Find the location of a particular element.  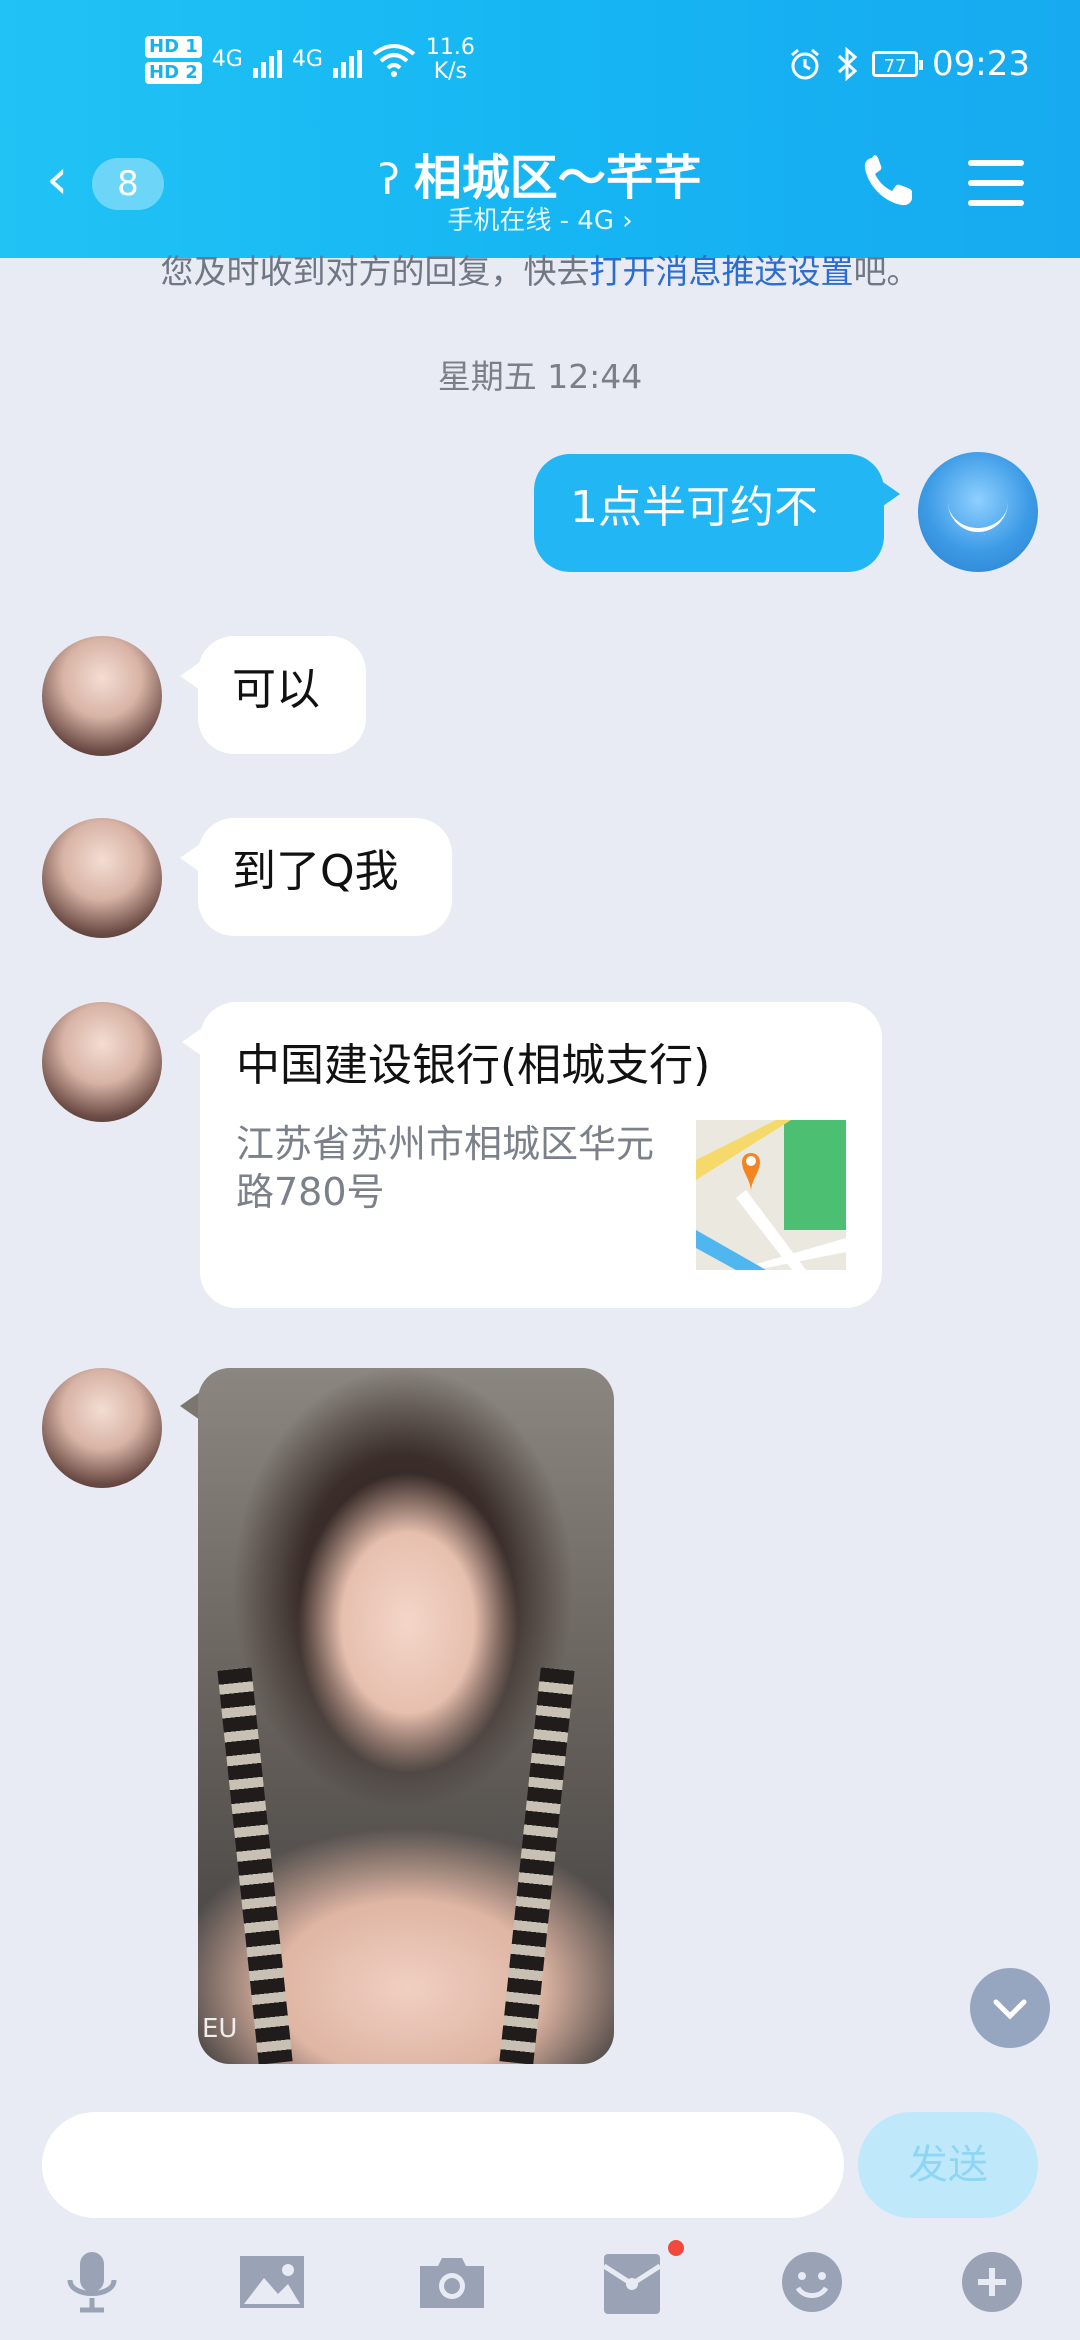

alarm-icon is located at coordinates (805, 64).